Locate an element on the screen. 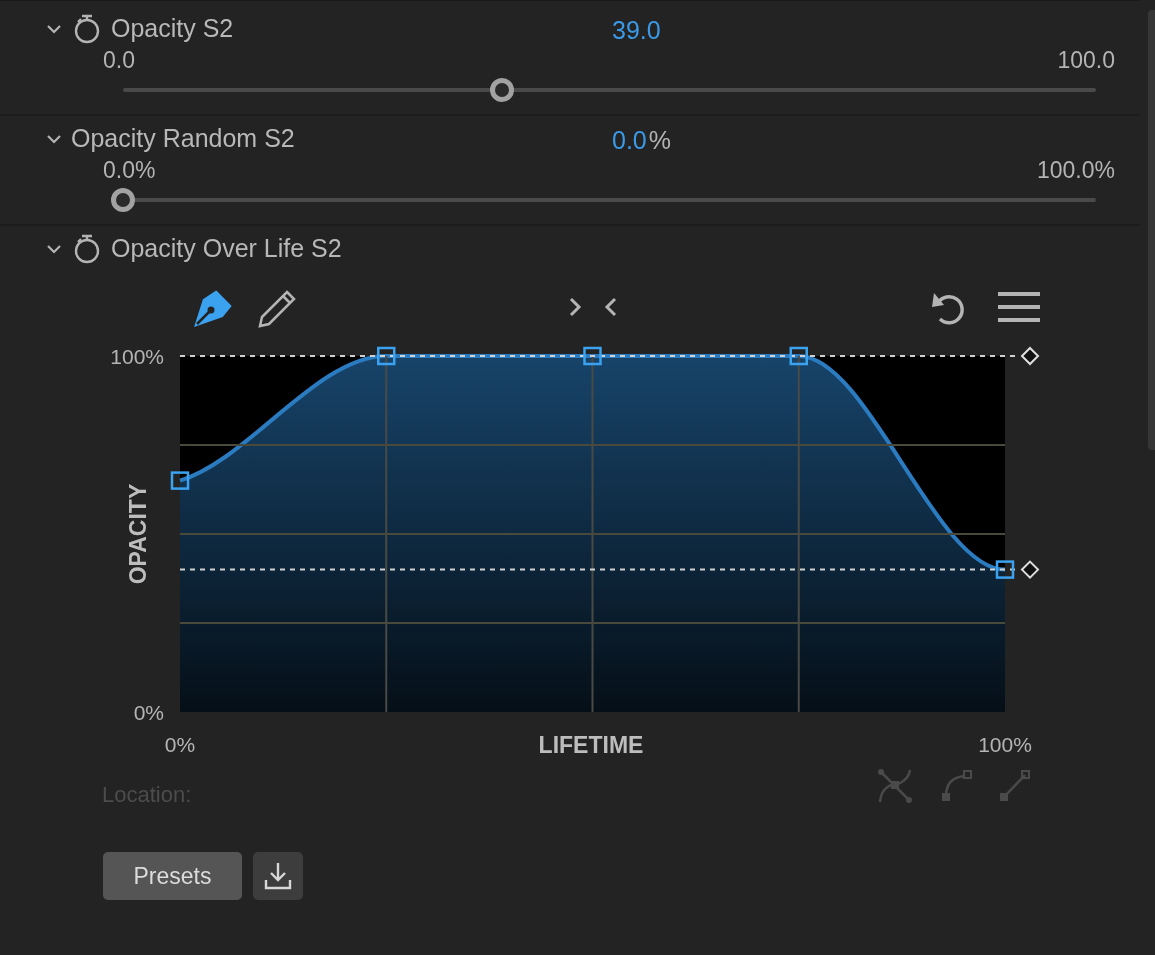 This screenshot has height=955, width=1155. y-tick-label: 0% is located at coordinates (148, 712).